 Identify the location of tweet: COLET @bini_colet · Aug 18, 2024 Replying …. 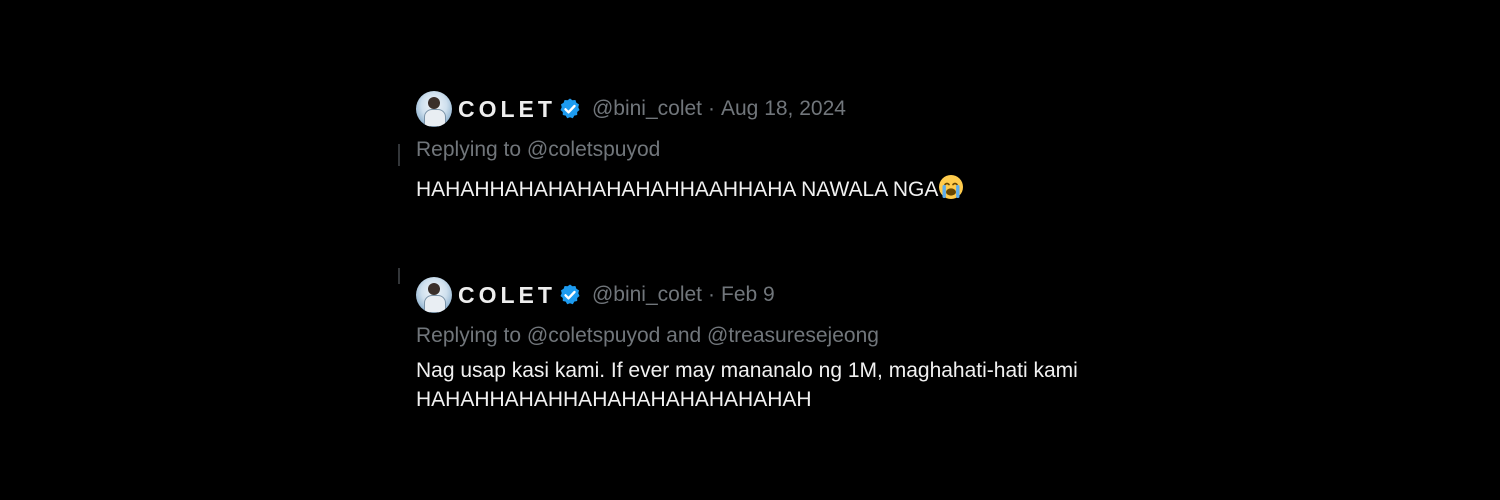
(796, 147).